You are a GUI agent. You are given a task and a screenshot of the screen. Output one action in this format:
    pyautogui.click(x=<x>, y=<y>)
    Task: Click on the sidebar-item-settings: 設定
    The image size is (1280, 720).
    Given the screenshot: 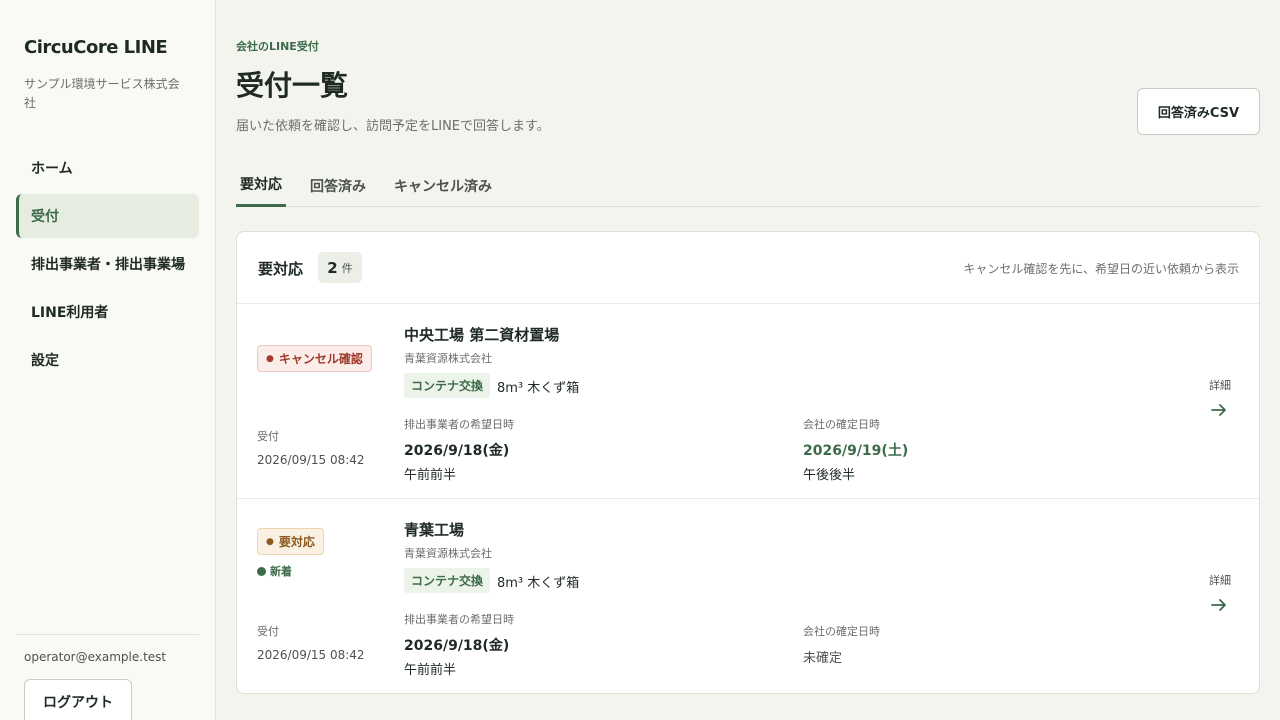 What is the action you would take?
    pyautogui.click(x=107, y=360)
    